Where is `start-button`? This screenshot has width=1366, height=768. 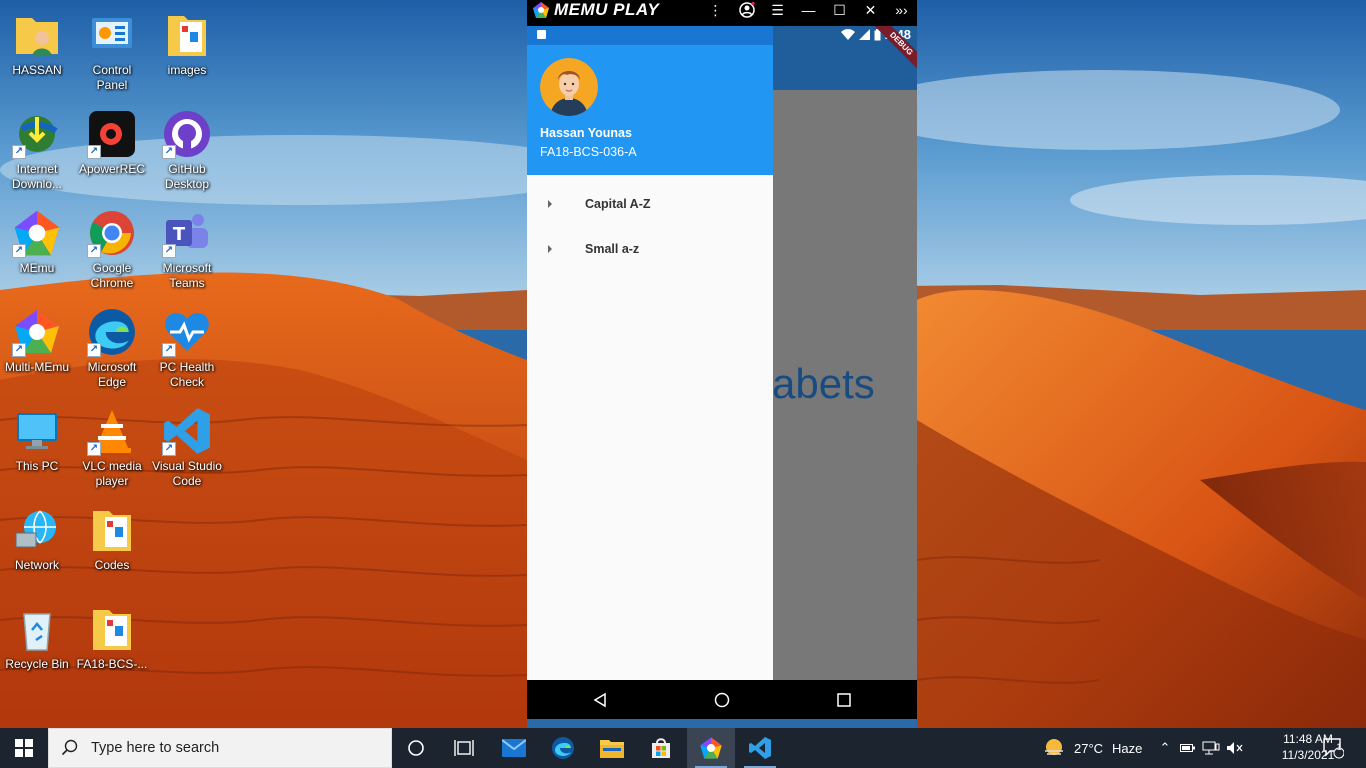 start-button is located at coordinates (24, 748).